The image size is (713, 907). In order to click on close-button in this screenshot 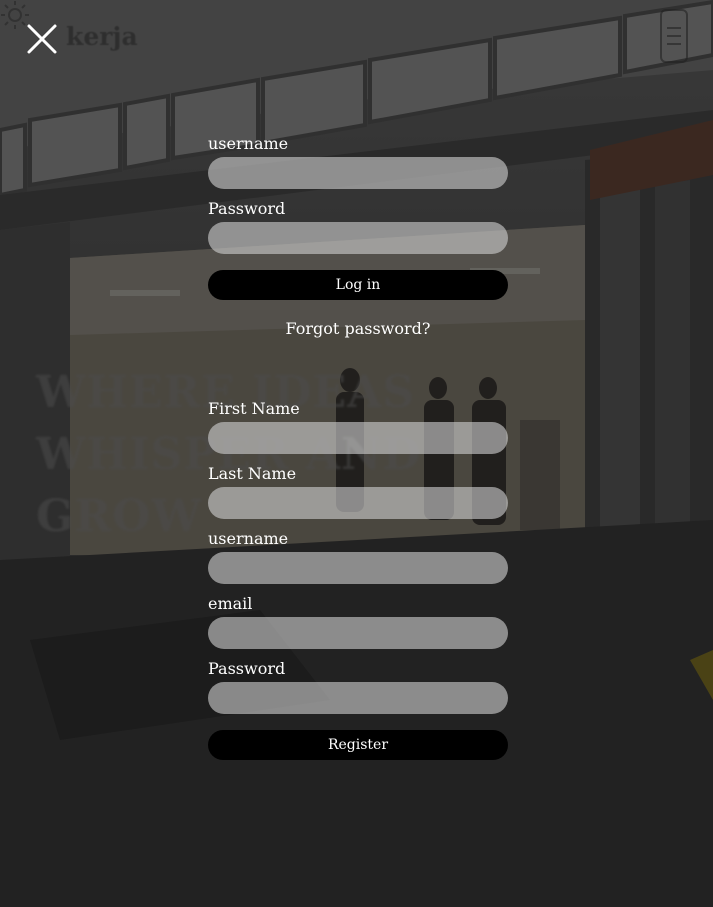, I will do `click(42, 39)`.